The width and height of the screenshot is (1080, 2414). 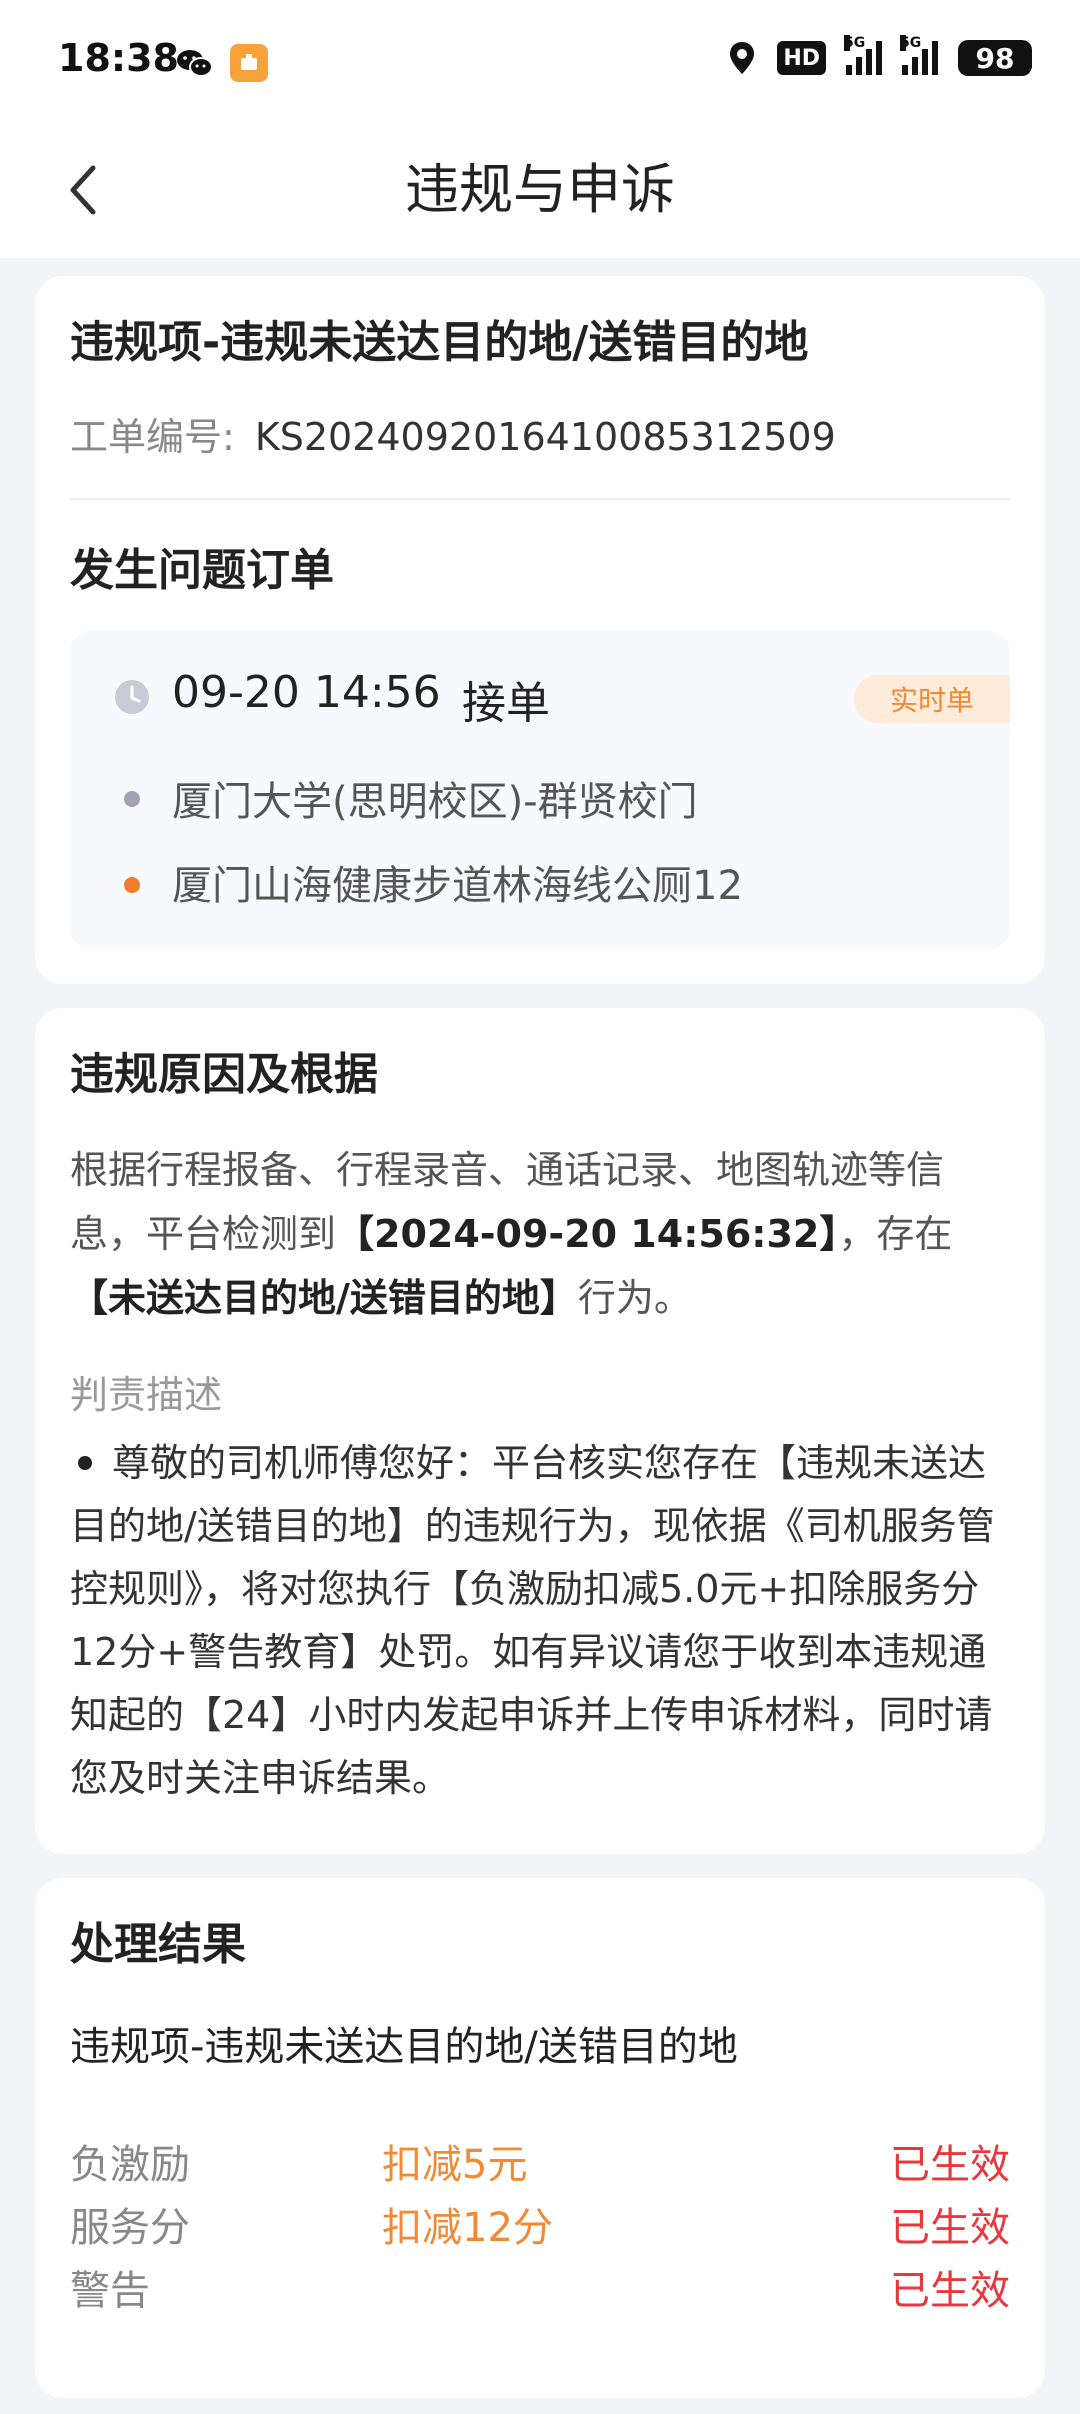 I want to click on location-icon, so click(x=742, y=58).